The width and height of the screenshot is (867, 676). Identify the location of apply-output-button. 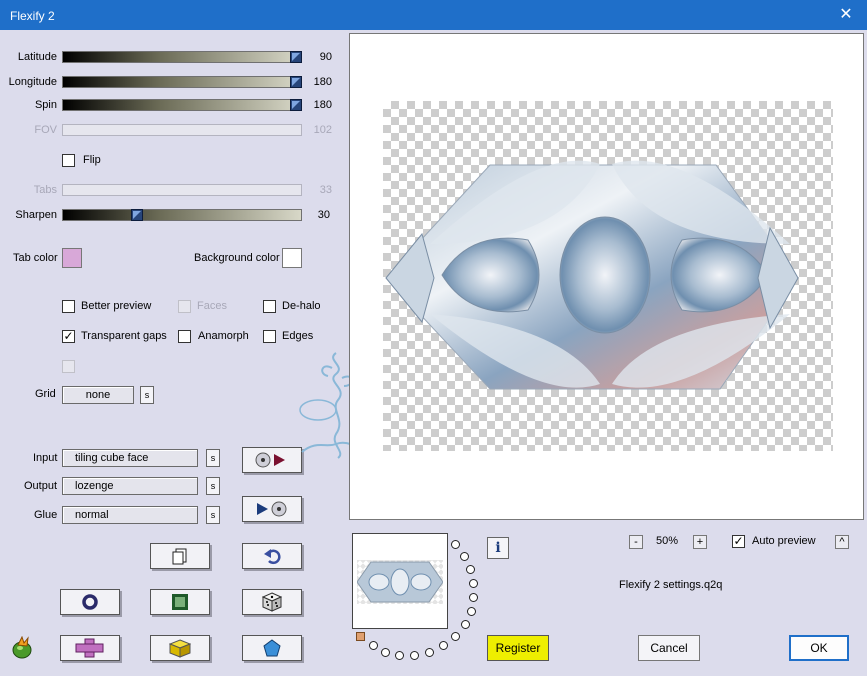
(272, 509).